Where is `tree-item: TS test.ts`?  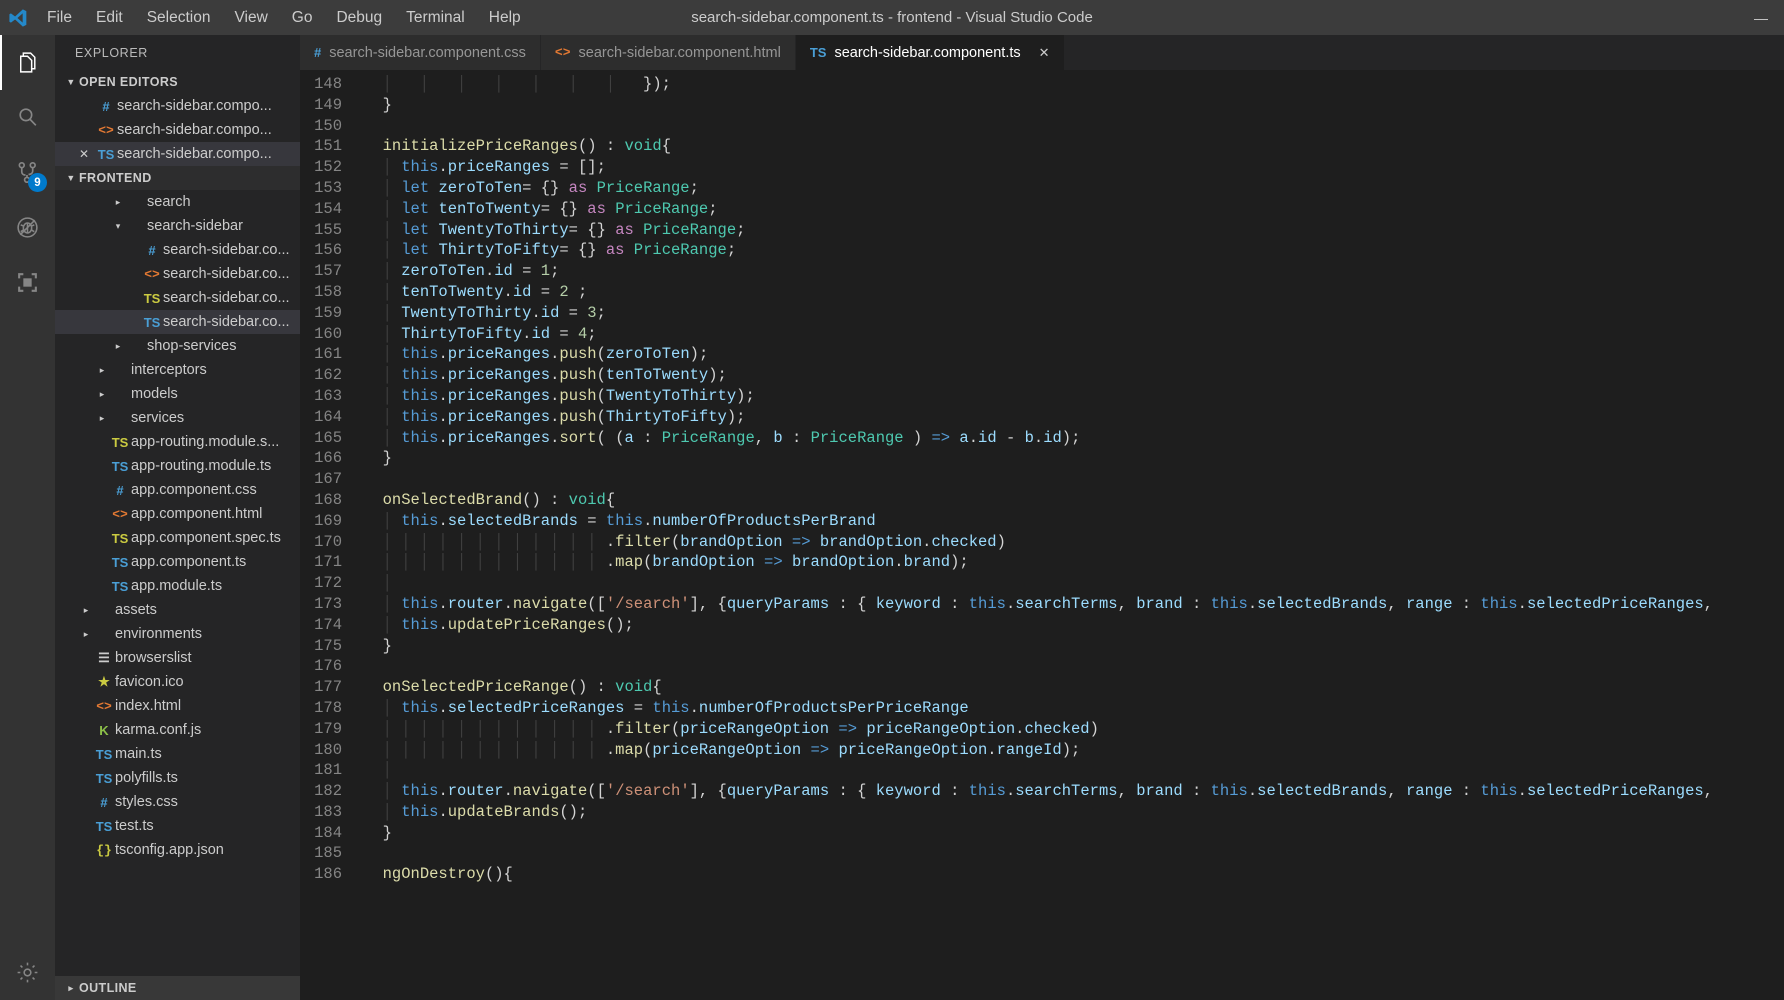 tree-item: TS test.ts is located at coordinates (177, 826).